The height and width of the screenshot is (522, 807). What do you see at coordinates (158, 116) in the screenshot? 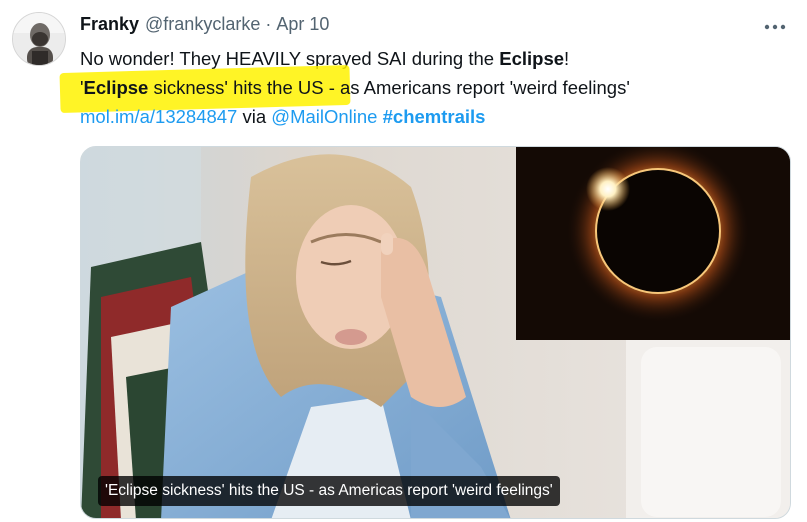
I see `article-link: mol.im/a/13284847` at bounding box center [158, 116].